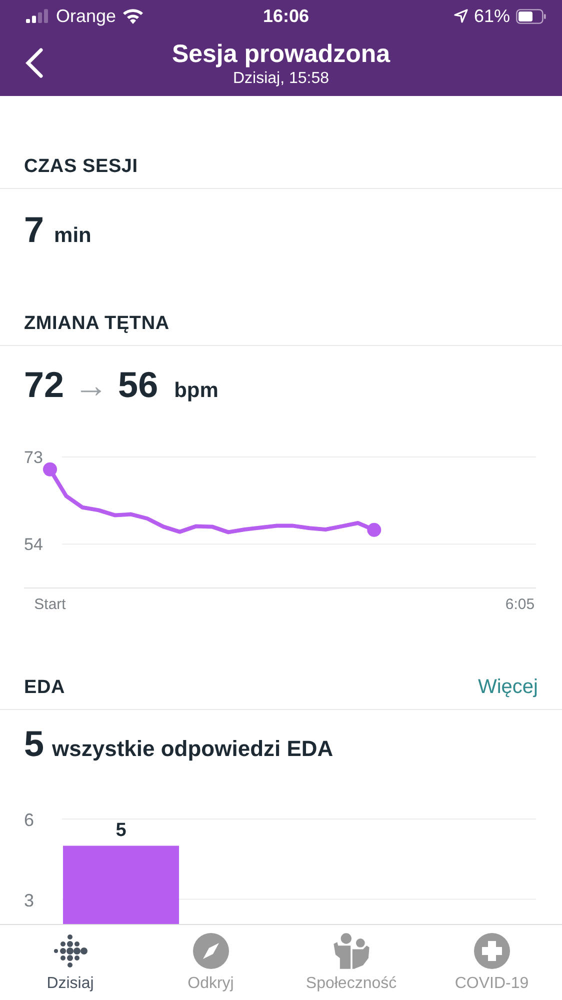 This screenshot has width=562, height=1000. What do you see at coordinates (33, 457) in the screenshot?
I see `axis-label: 73` at bounding box center [33, 457].